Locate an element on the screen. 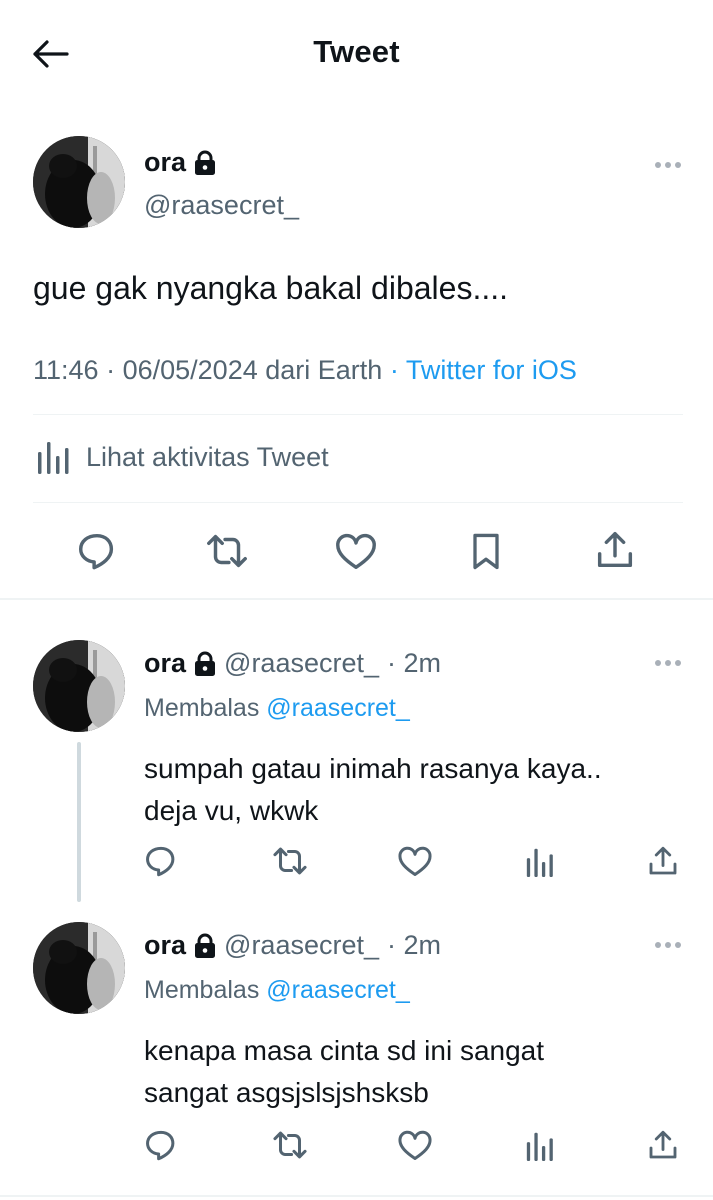 This screenshot has width=713, height=1200. top-bar: Tweet is located at coordinates (356, 52).